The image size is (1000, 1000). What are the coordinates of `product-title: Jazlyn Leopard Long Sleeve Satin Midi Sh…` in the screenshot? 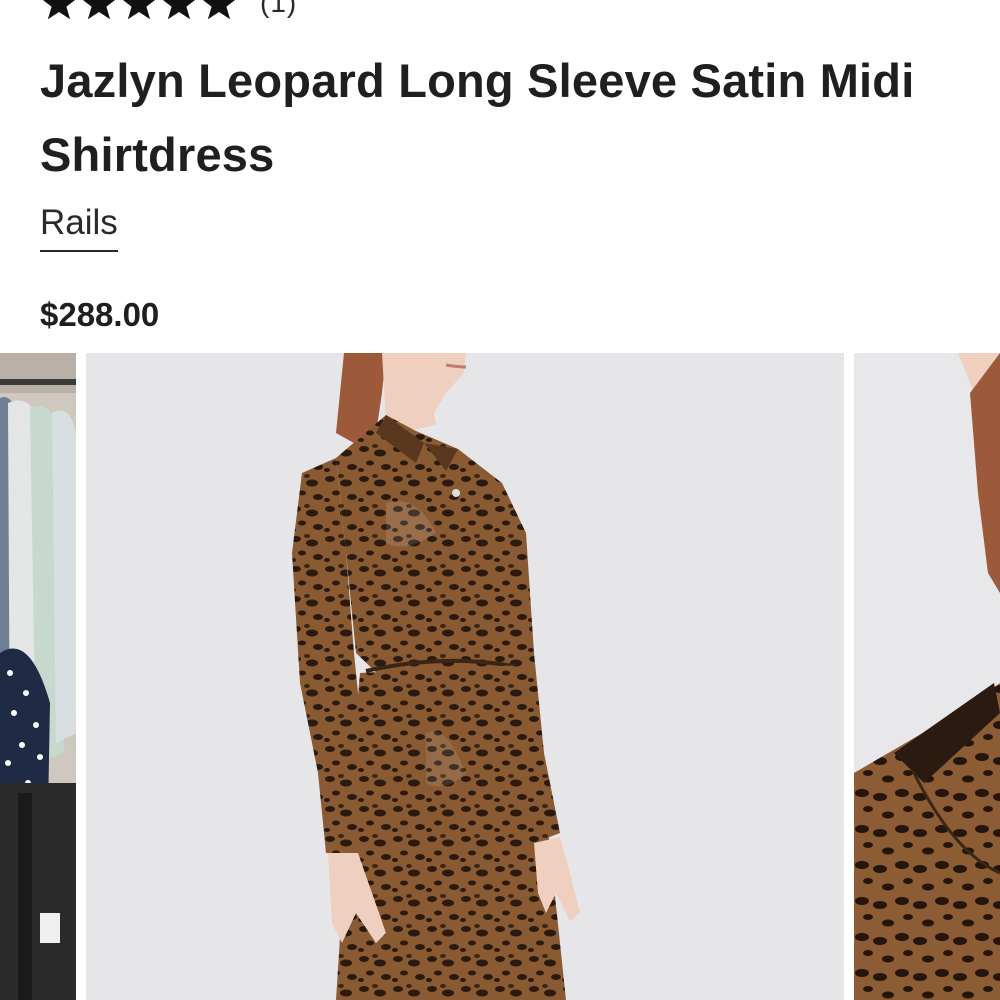 It's located at (477, 117).